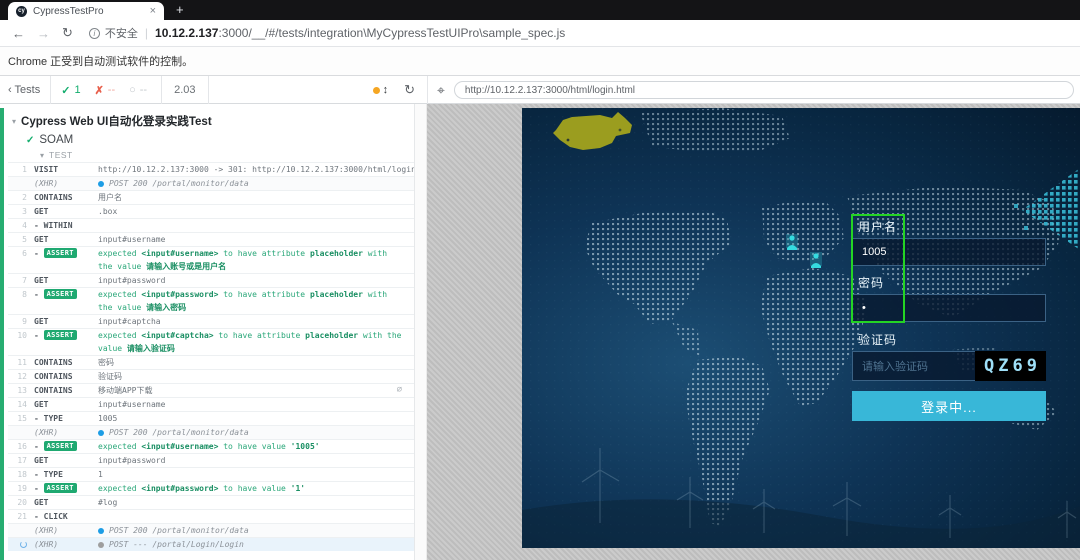  I want to click on command-method: - WITHIN, so click(53, 225).